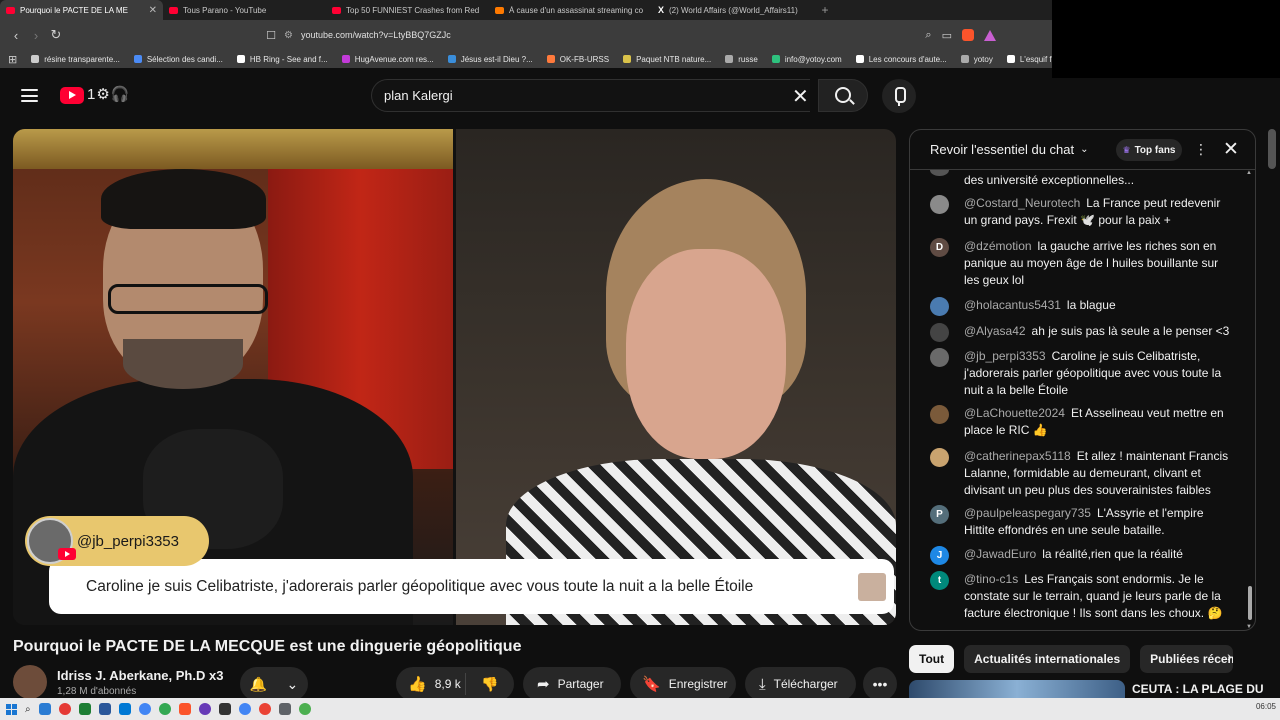 This screenshot has width=1280, height=720. I want to click on forward-arrow-icon: ›, so click(36, 35).